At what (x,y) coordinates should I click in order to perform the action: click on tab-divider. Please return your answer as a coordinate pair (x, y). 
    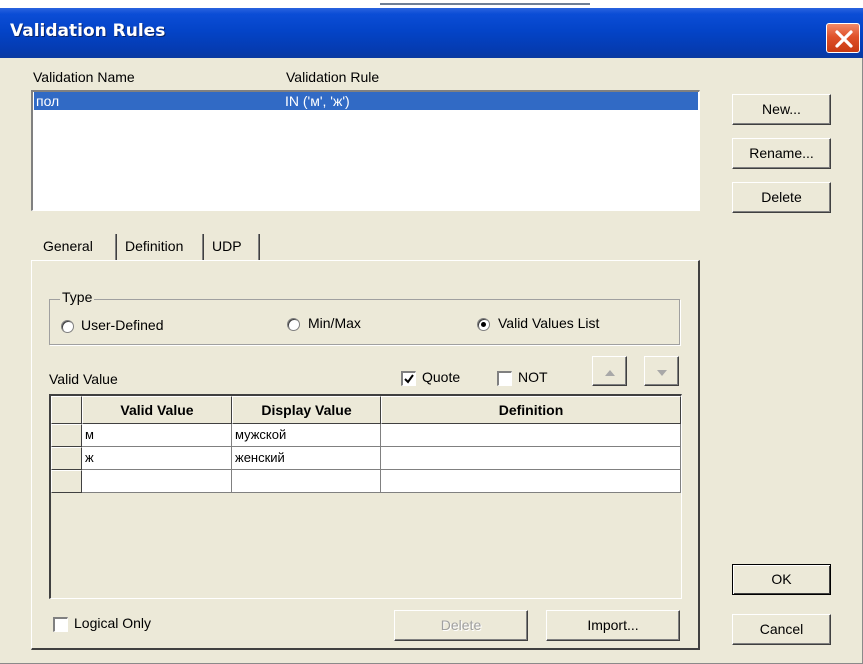
    Looking at the image, I should click on (259, 247).